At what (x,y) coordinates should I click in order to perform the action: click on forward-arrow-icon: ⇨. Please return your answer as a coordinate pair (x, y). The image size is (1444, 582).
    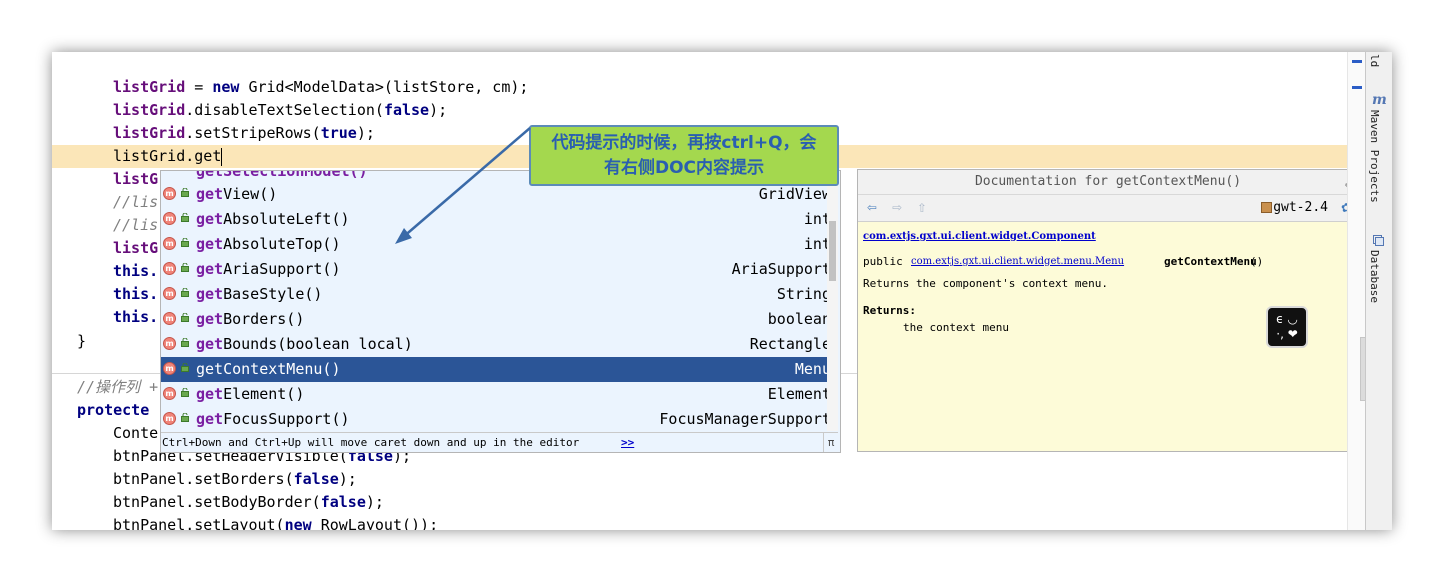
    Looking at the image, I should click on (897, 207).